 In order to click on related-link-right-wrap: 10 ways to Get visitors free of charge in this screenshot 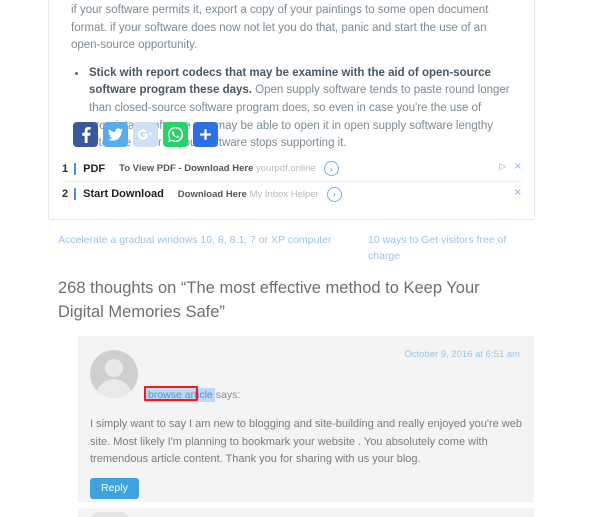, I will do `click(452, 248)`.